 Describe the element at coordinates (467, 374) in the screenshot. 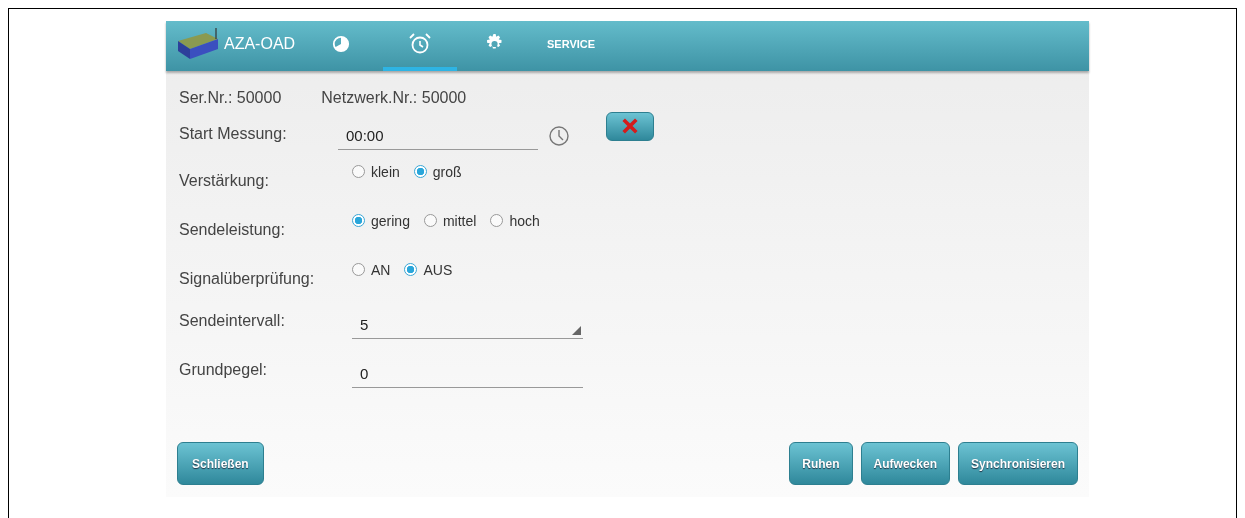

I see `input-field: 0` at that location.